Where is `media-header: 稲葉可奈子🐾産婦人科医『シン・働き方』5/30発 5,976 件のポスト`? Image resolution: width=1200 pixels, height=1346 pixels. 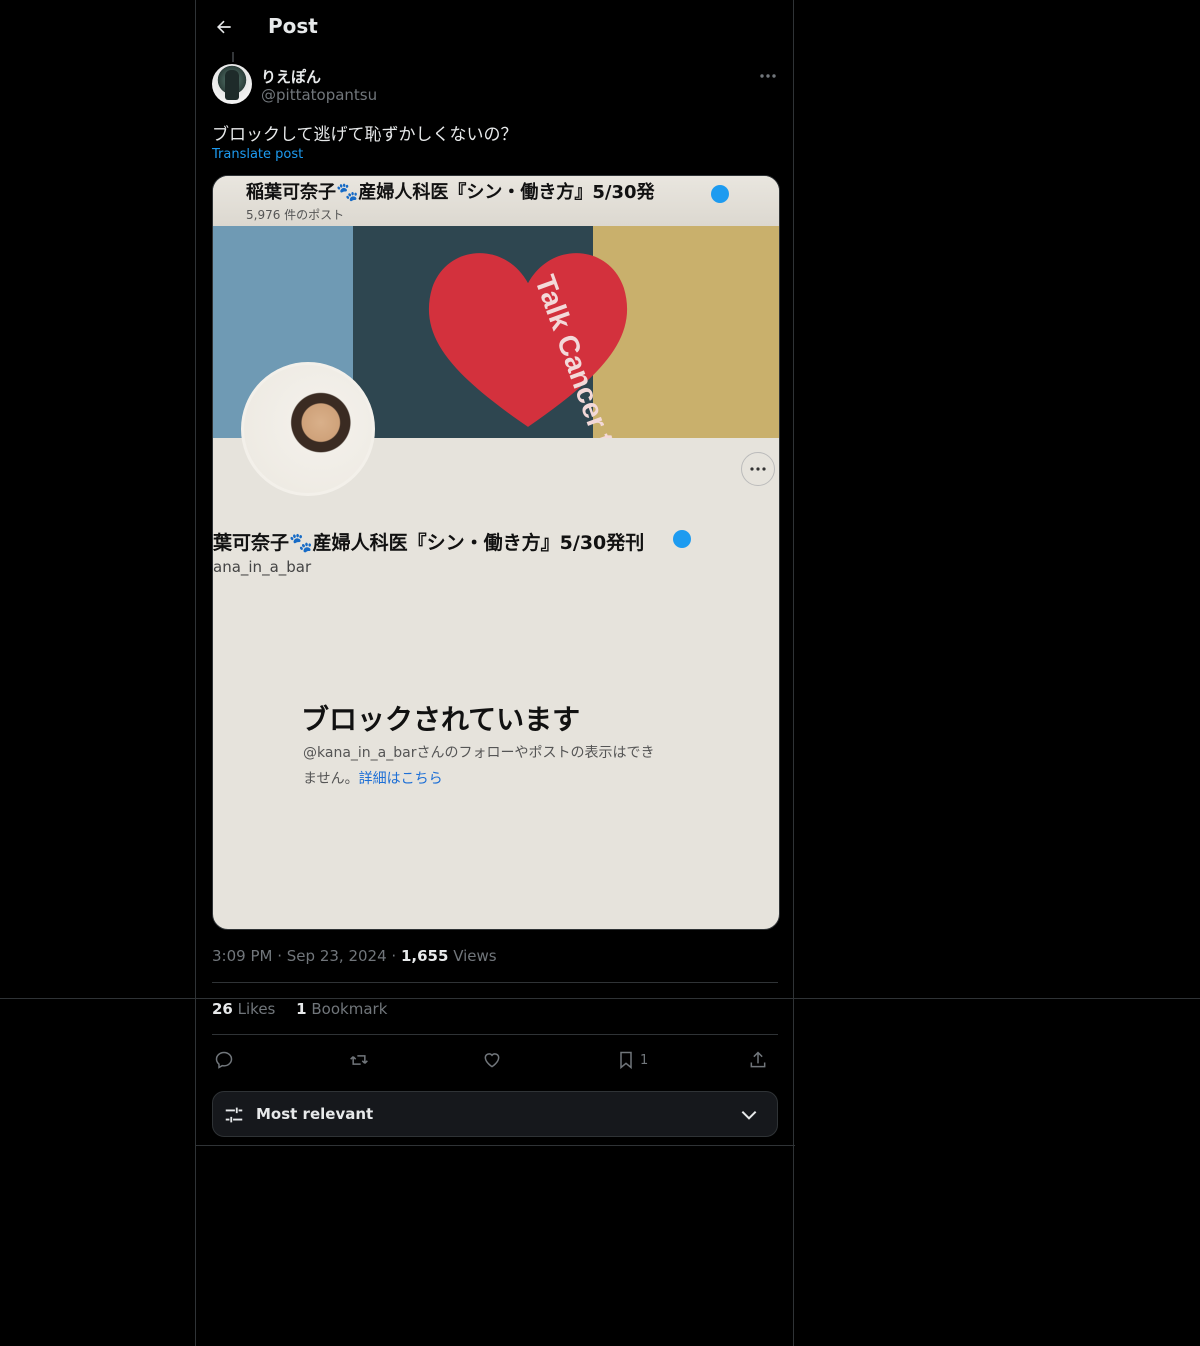 media-header: 稲葉可奈子🐾産婦人科医『シン・働き方』5/30発 5,976 件のポスト is located at coordinates (496, 201).